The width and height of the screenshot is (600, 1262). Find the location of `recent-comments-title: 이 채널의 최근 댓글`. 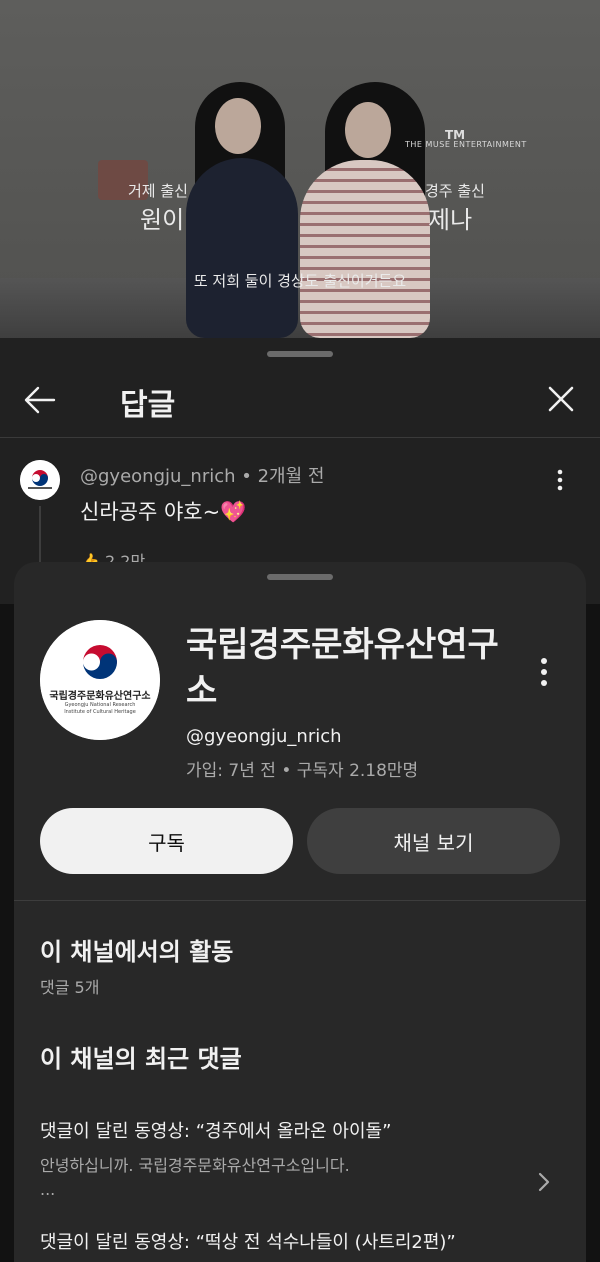

recent-comments-title: 이 채널의 최근 댓글 is located at coordinates (141, 1059).